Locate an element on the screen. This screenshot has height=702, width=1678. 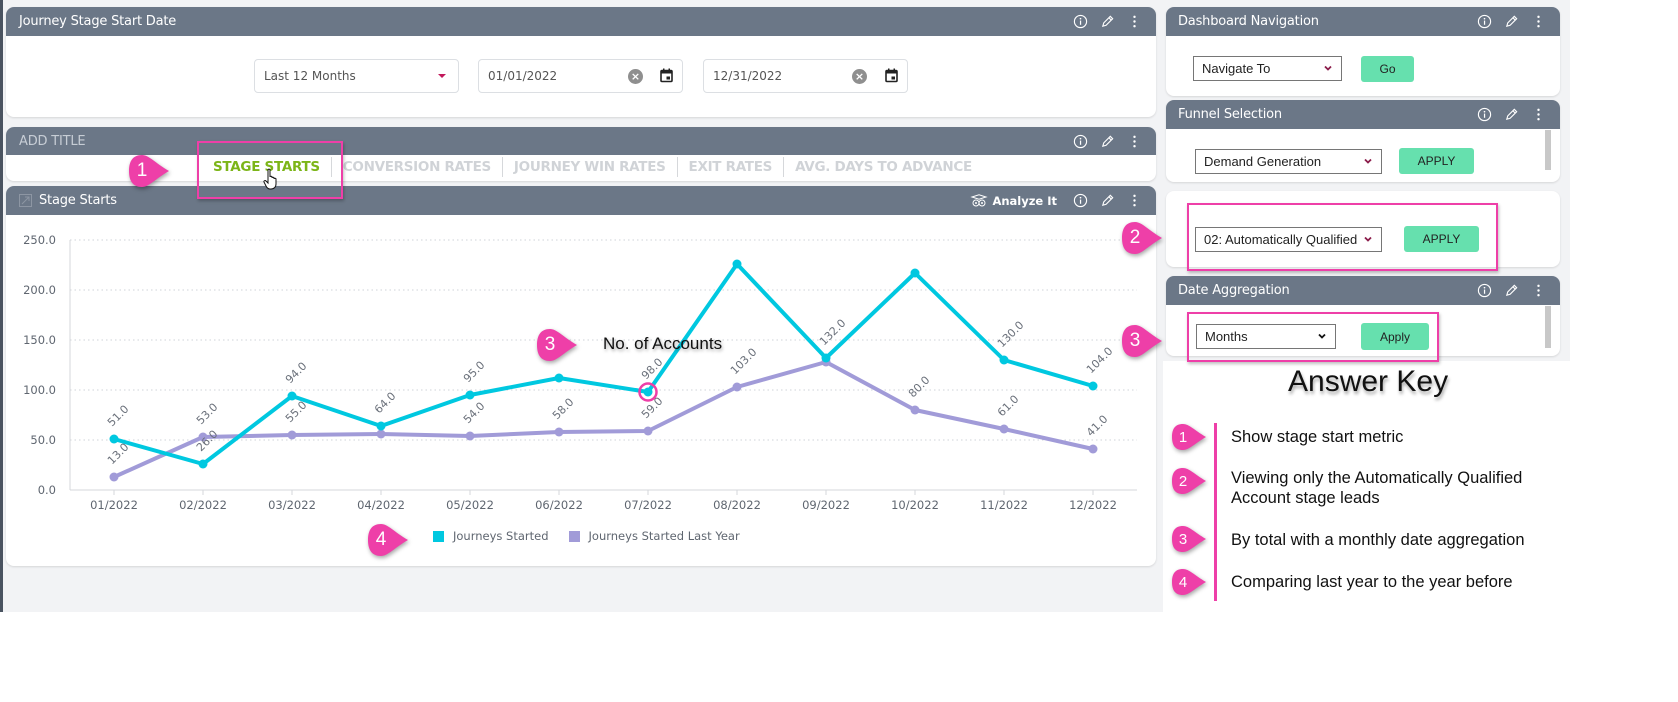
answer-key-item-4: Comparing last year to the year before is located at coordinates (1372, 582).